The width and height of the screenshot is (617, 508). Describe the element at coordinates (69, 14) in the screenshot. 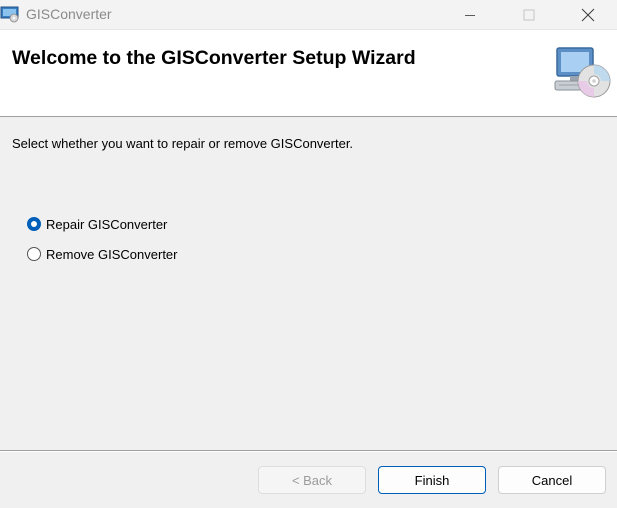

I see `window-title: GISConverter` at that location.